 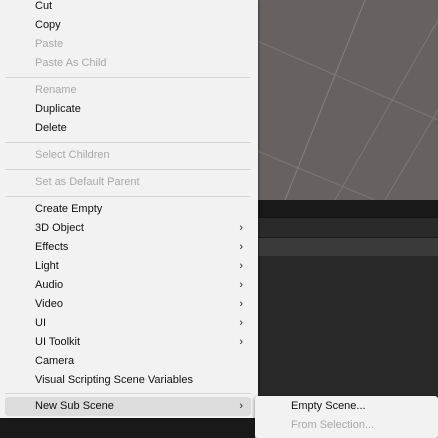 What do you see at coordinates (49, 285) in the screenshot?
I see `menu-item-label: Audio` at bounding box center [49, 285].